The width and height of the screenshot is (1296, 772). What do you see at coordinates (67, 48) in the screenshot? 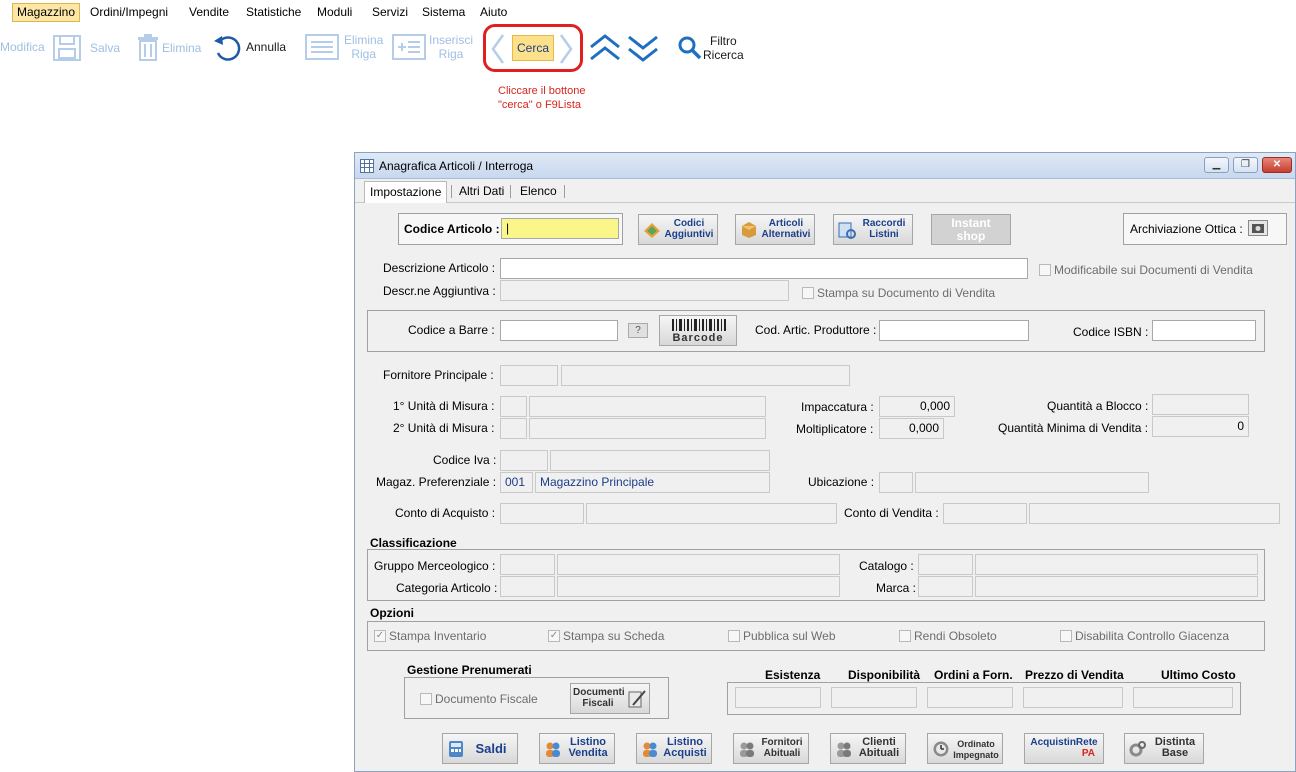
I see `save-icon` at bounding box center [67, 48].